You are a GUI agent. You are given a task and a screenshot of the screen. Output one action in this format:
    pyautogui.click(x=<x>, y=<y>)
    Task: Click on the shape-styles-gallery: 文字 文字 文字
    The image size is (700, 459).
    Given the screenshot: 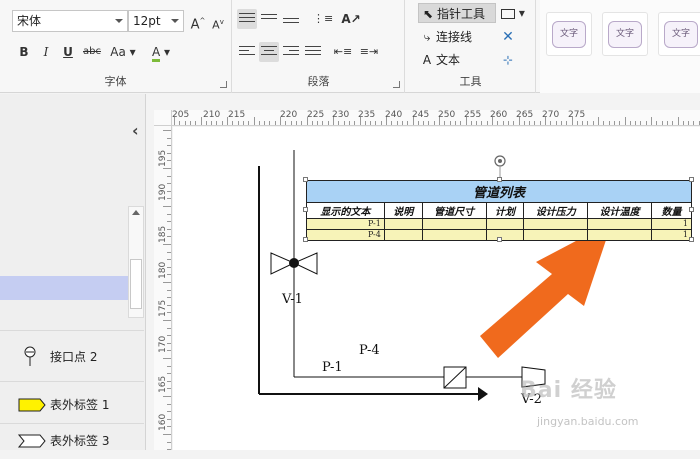 What is the action you would take?
    pyautogui.click(x=620, y=46)
    